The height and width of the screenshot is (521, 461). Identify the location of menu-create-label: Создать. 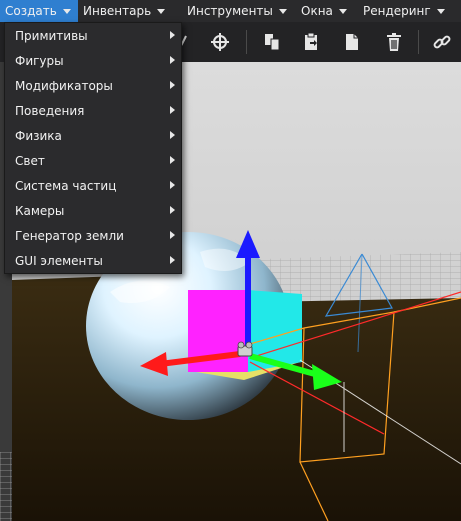
(31, 11).